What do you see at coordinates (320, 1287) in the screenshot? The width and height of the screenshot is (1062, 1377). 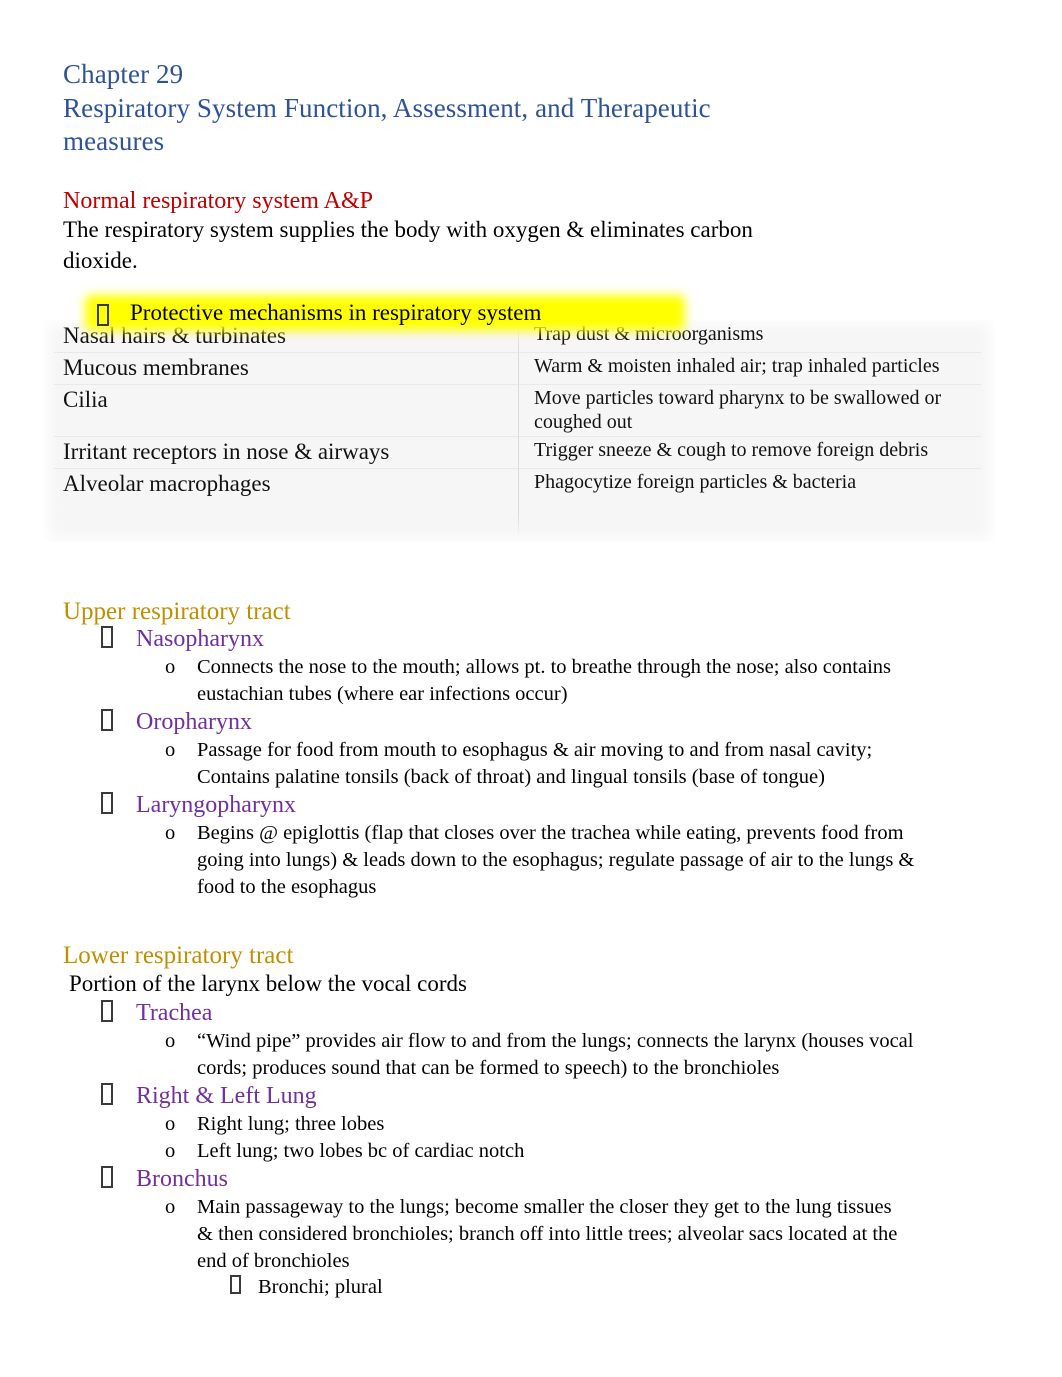 I see `outline-subdetail-text: Bronchi; plural` at bounding box center [320, 1287].